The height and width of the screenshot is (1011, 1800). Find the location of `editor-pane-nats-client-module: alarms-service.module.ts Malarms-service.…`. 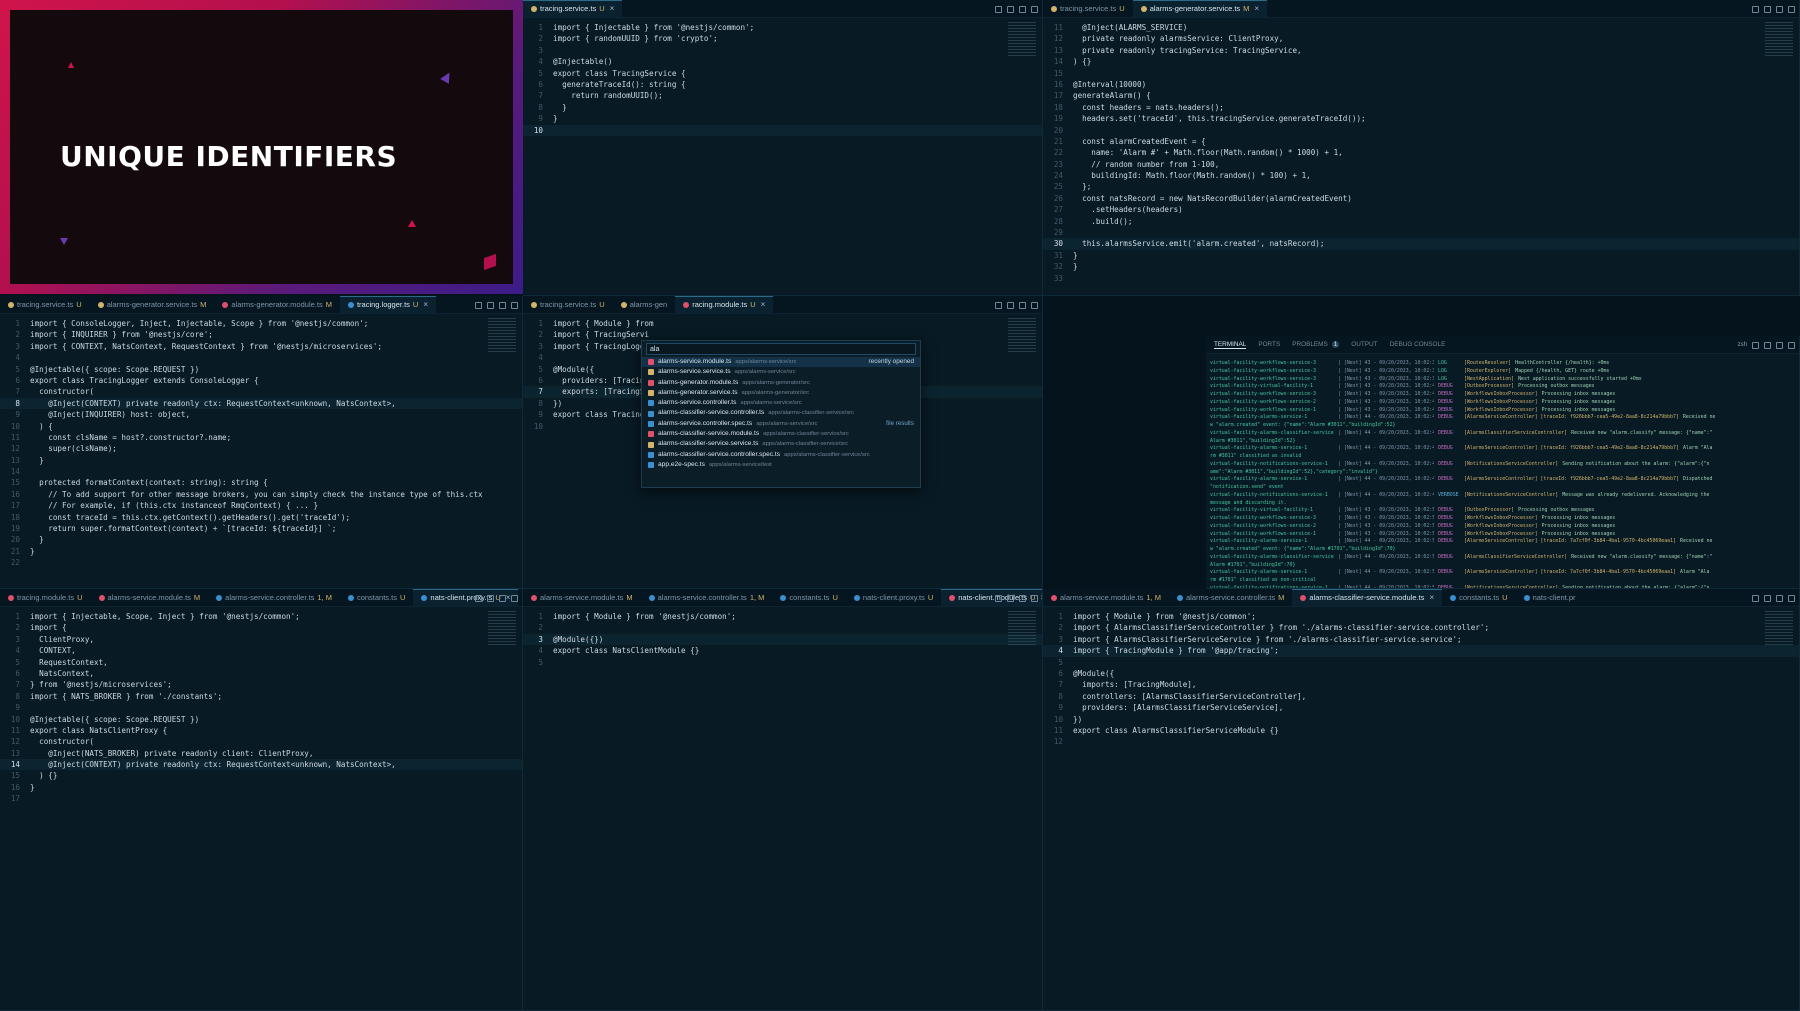

editor-pane-nats-client-module: alarms-service.module.ts Malarms-service.… is located at coordinates (783, 800).